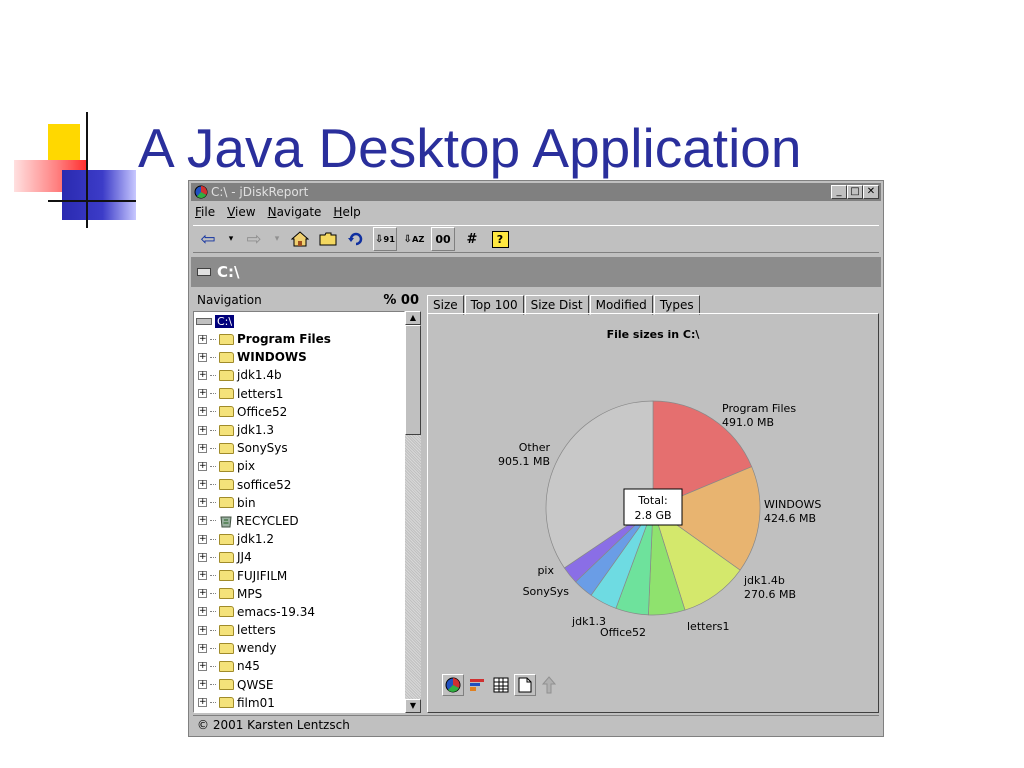 The image size is (1024, 768). Describe the element at coordinates (525, 685) in the screenshot. I see `document-icon` at that location.